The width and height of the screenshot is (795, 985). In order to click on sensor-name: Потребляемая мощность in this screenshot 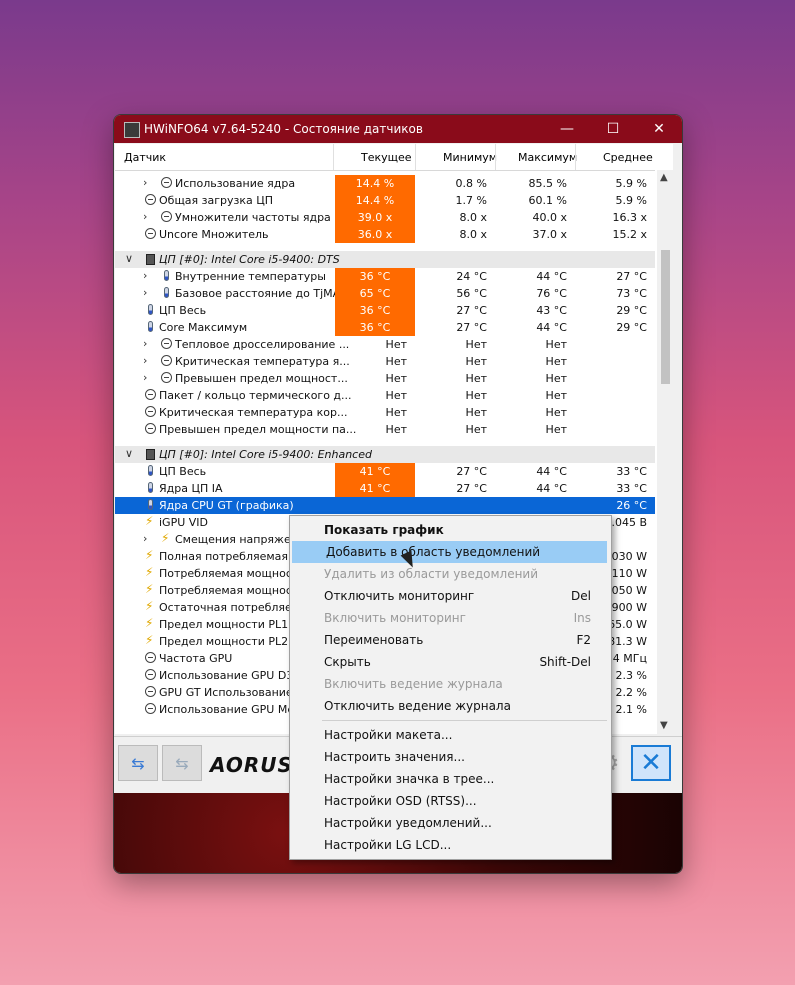, I will do `click(232, 590)`.